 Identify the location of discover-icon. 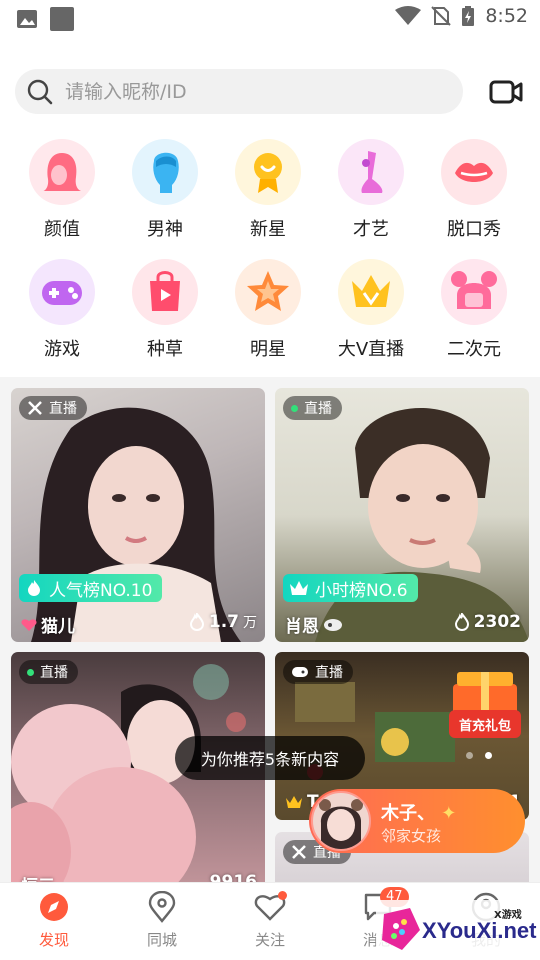
(54, 907).